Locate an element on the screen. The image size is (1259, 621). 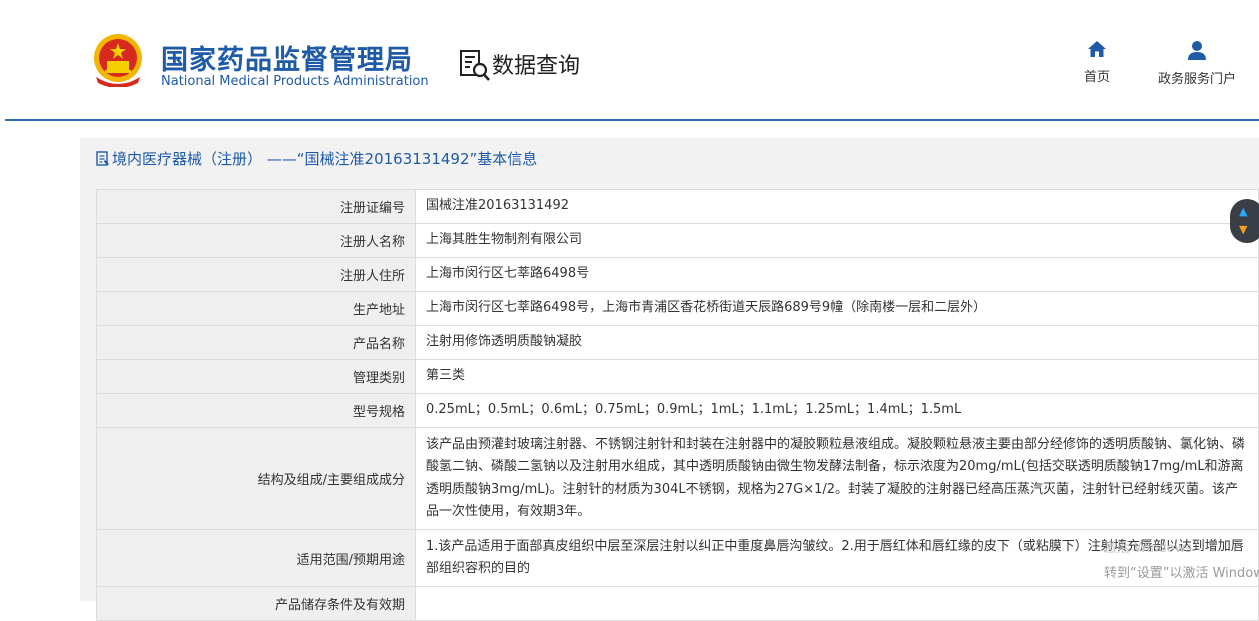
arrow-up-icon: ▲ is located at coordinates (1243, 211).